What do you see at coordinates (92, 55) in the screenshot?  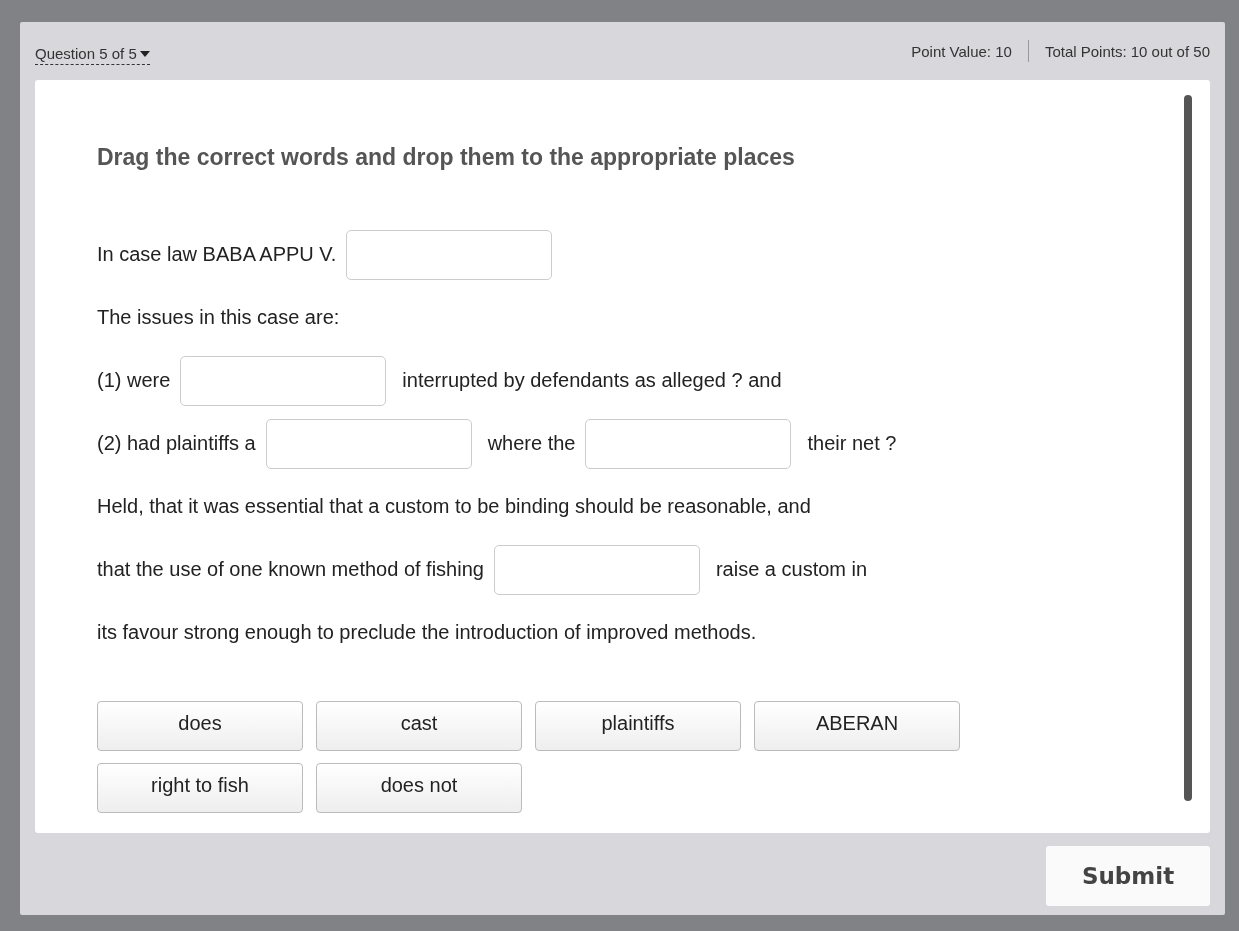 I see `question-menu: Question 5 of 5` at bounding box center [92, 55].